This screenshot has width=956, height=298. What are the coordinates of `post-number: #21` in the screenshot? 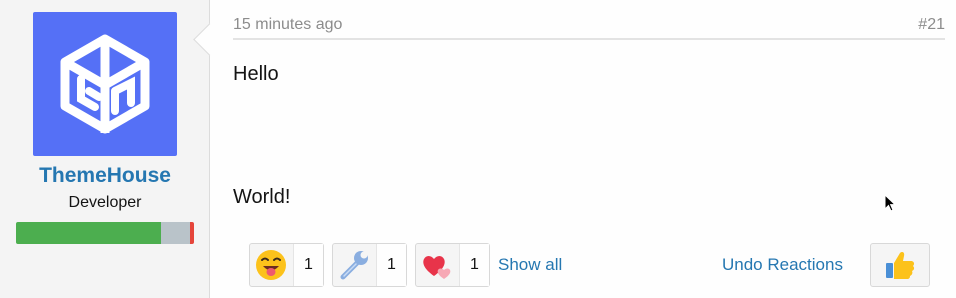 It's located at (931, 25).